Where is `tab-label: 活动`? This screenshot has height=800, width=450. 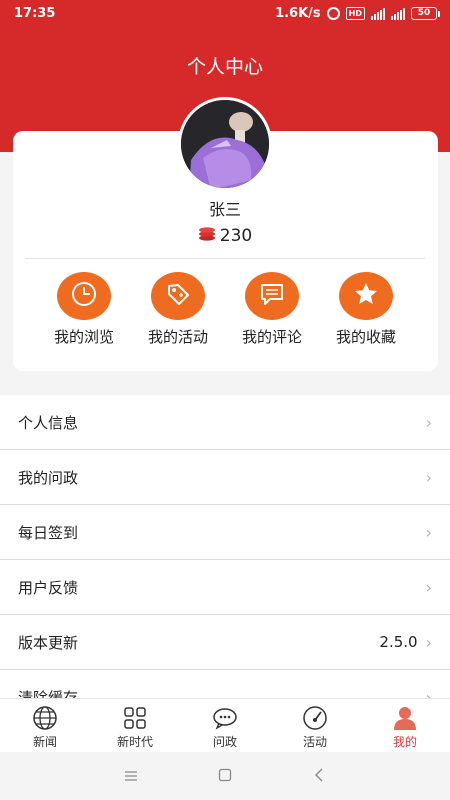
tab-label: 活动 is located at coordinates (314, 742).